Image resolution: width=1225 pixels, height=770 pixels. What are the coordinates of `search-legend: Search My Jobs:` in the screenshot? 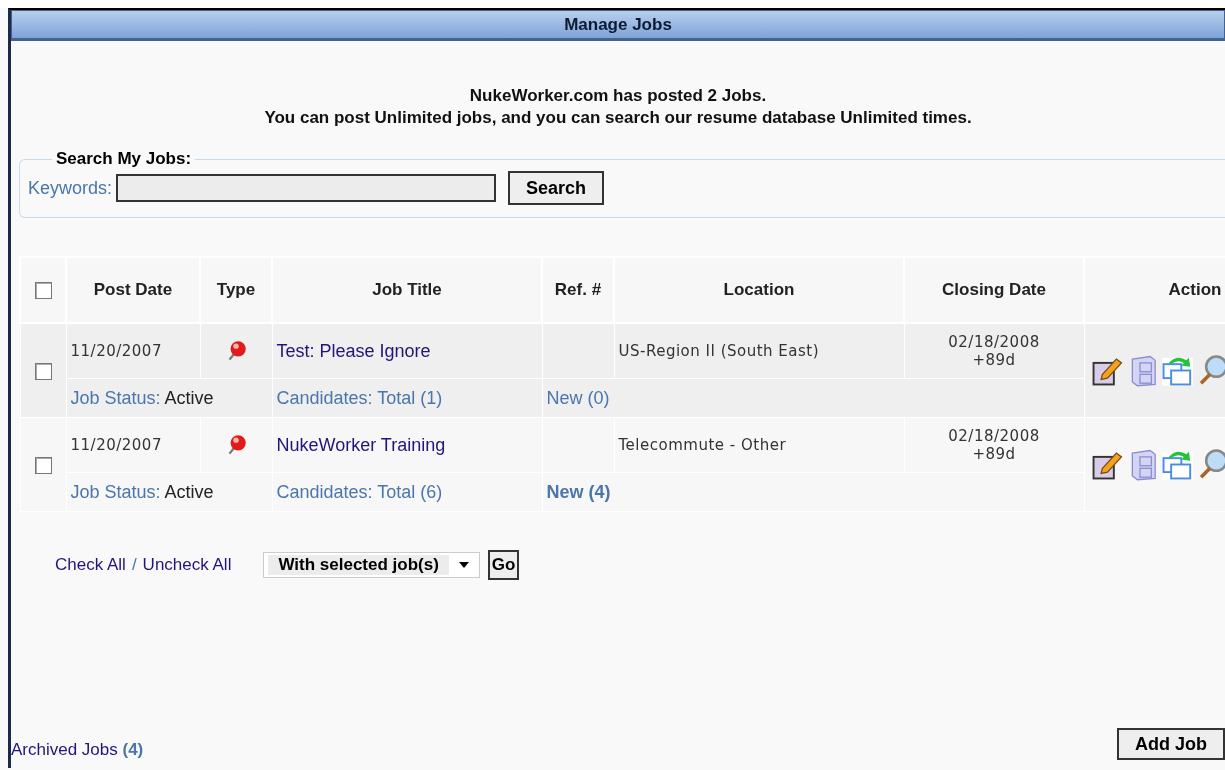 It's located at (124, 159).